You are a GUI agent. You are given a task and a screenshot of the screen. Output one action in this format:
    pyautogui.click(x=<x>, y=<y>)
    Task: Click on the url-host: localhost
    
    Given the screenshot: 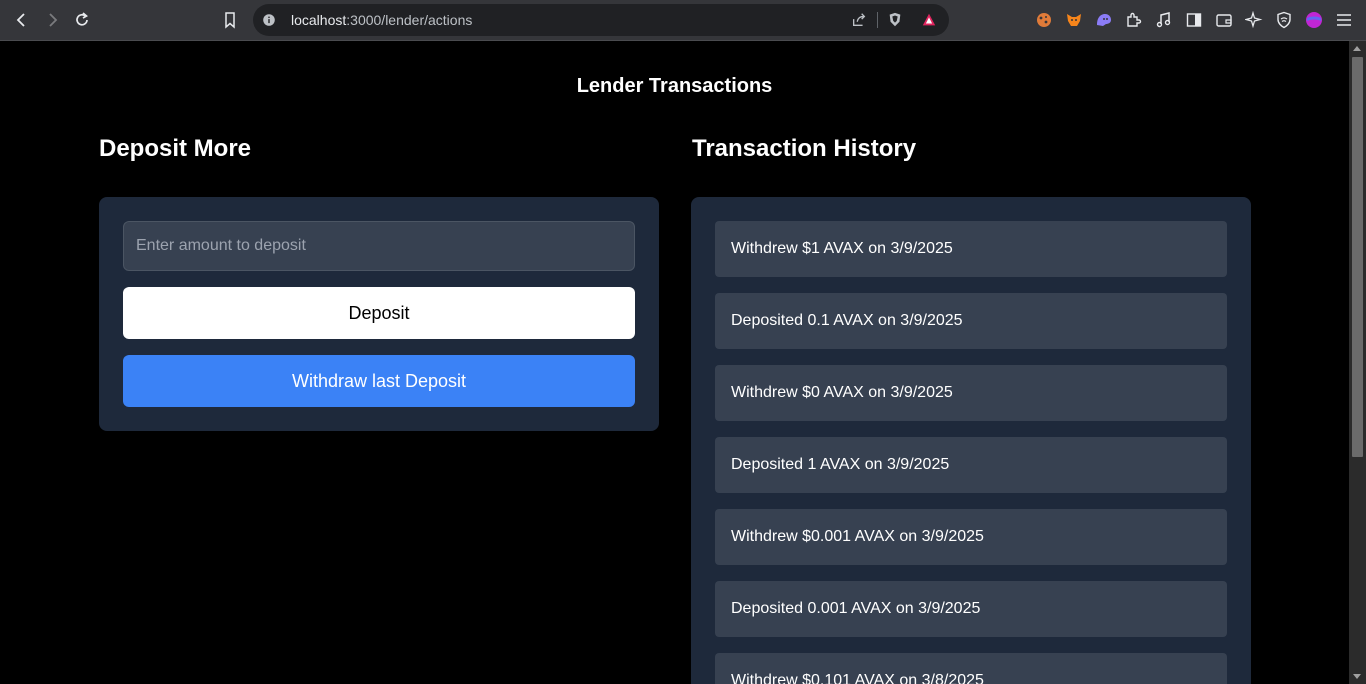 What is the action you would take?
    pyautogui.click(x=319, y=20)
    